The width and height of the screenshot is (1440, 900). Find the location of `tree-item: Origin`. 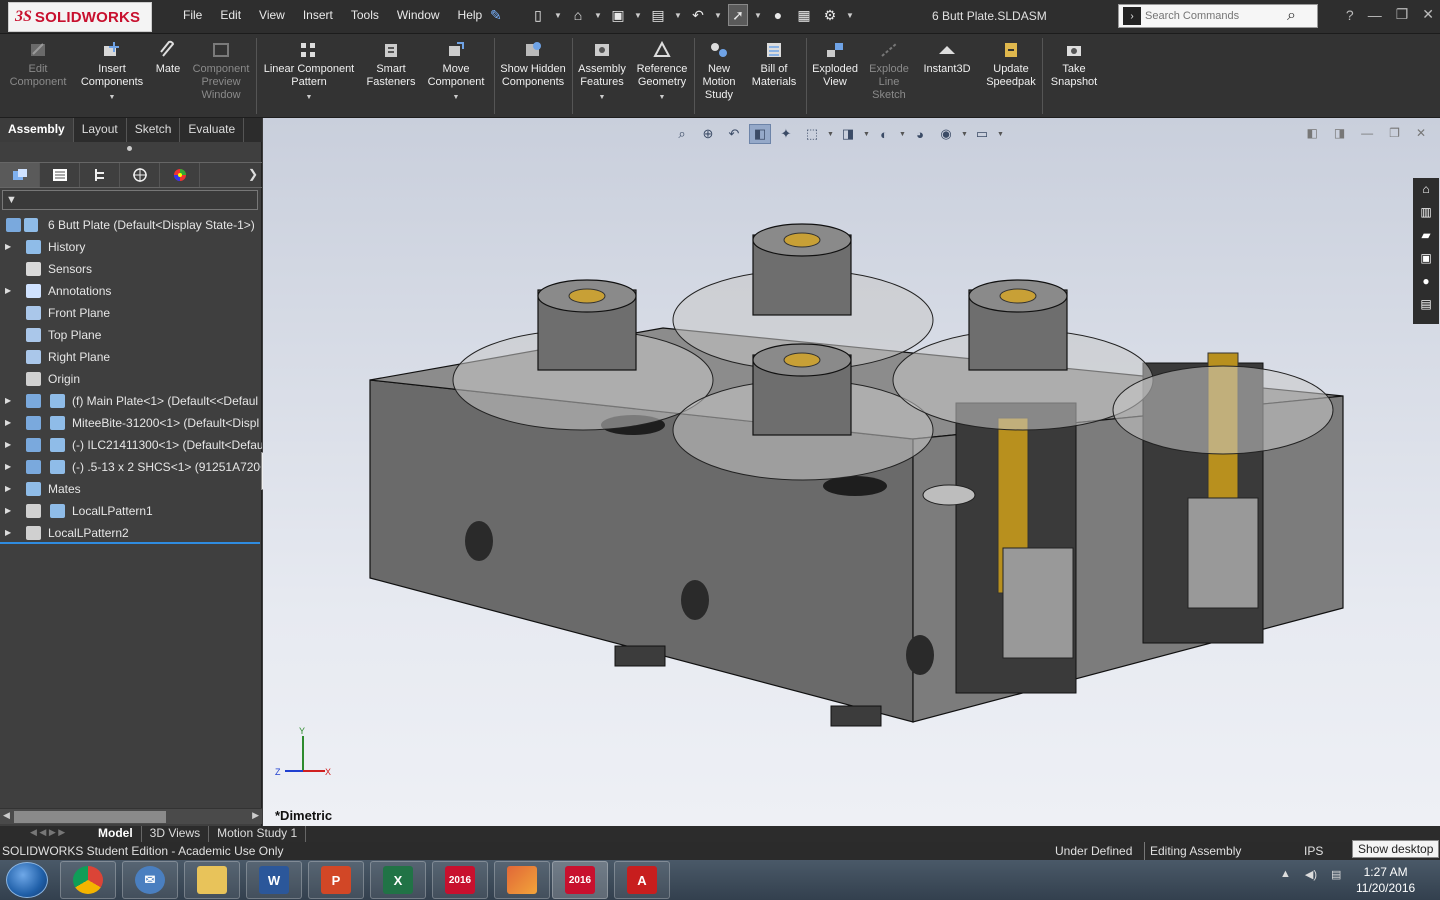

tree-item: Origin is located at coordinates (131, 379).